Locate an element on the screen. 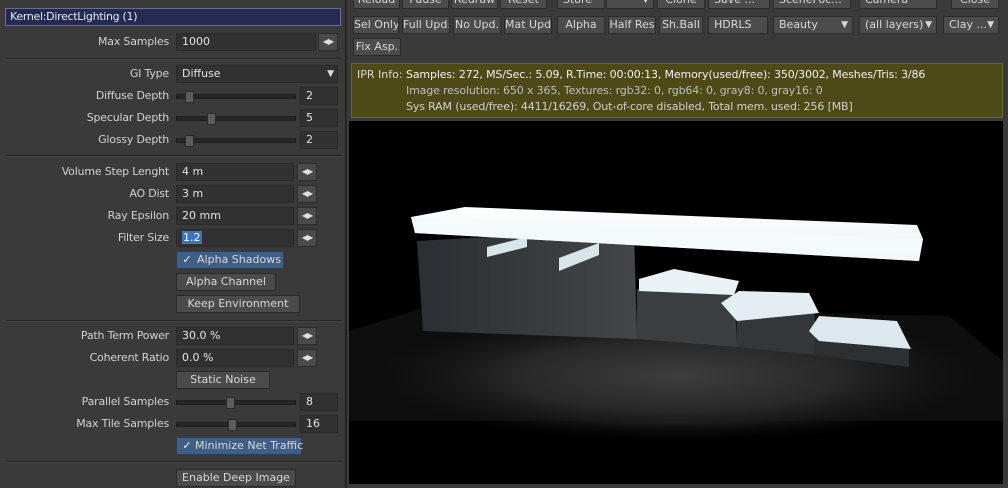 The image size is (1008, 488). ray-epsilon-label: Ray Epsilon is located at coordinates (138, 215).